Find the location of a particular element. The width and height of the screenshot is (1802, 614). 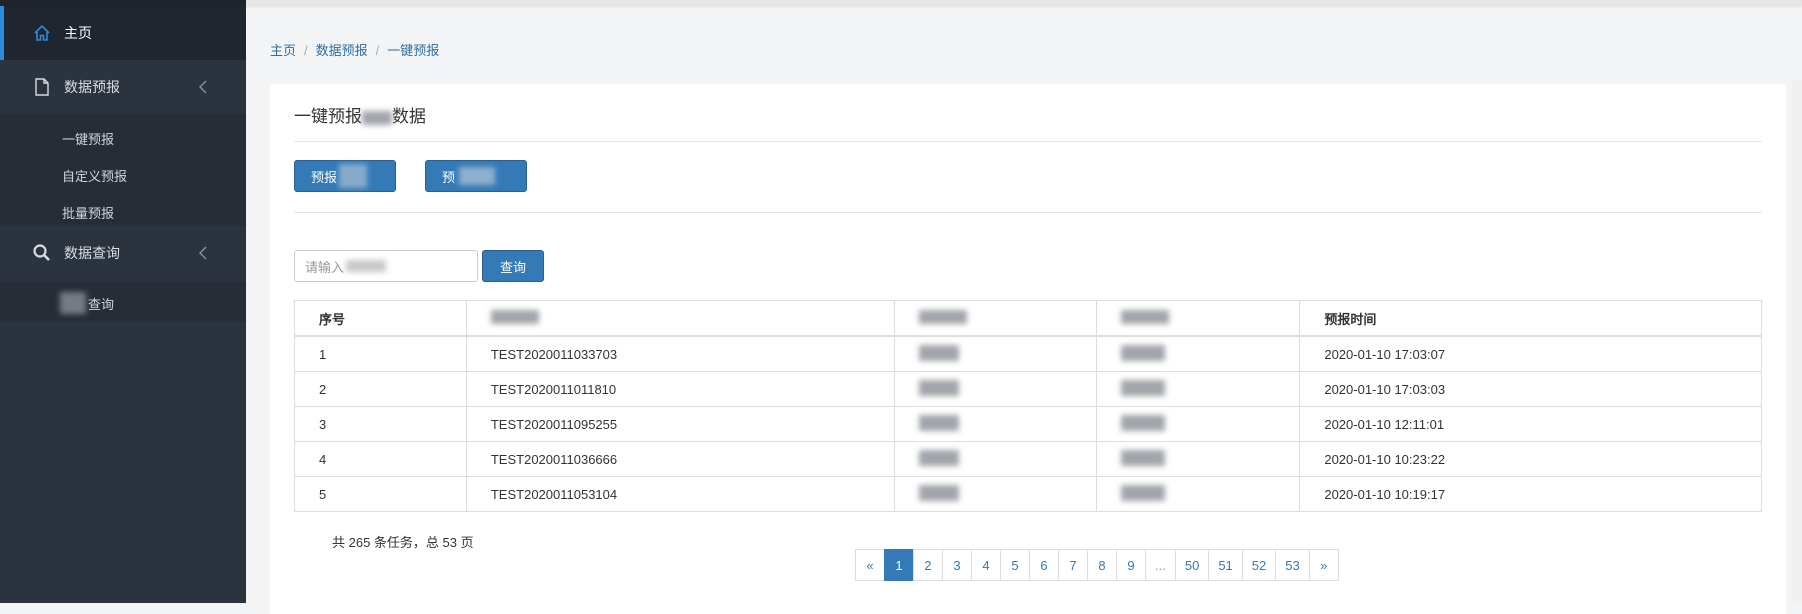

sidebar-submenu-forecast: 一键预报 自定义预报 批量预报 is located at coordinates (123, 170).